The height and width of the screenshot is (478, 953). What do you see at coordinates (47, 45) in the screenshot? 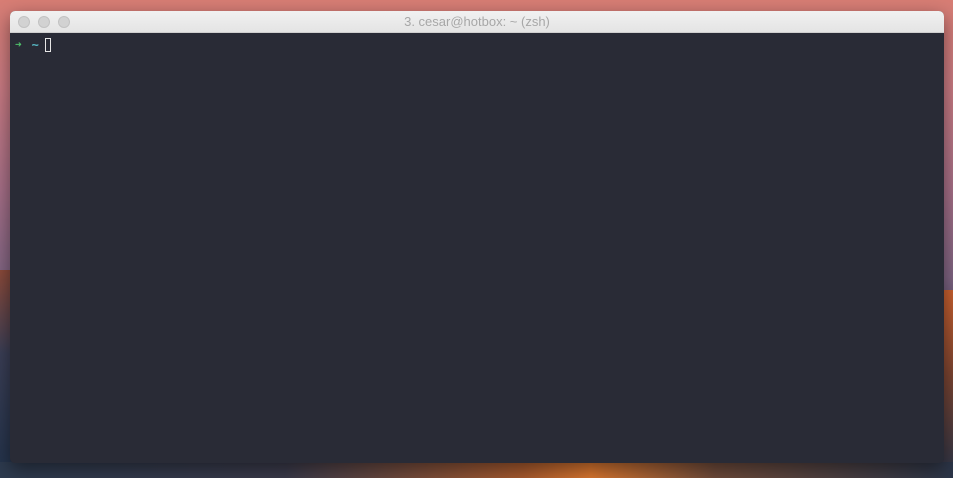
I see `text-cursor` at bounding box center [47, 45].